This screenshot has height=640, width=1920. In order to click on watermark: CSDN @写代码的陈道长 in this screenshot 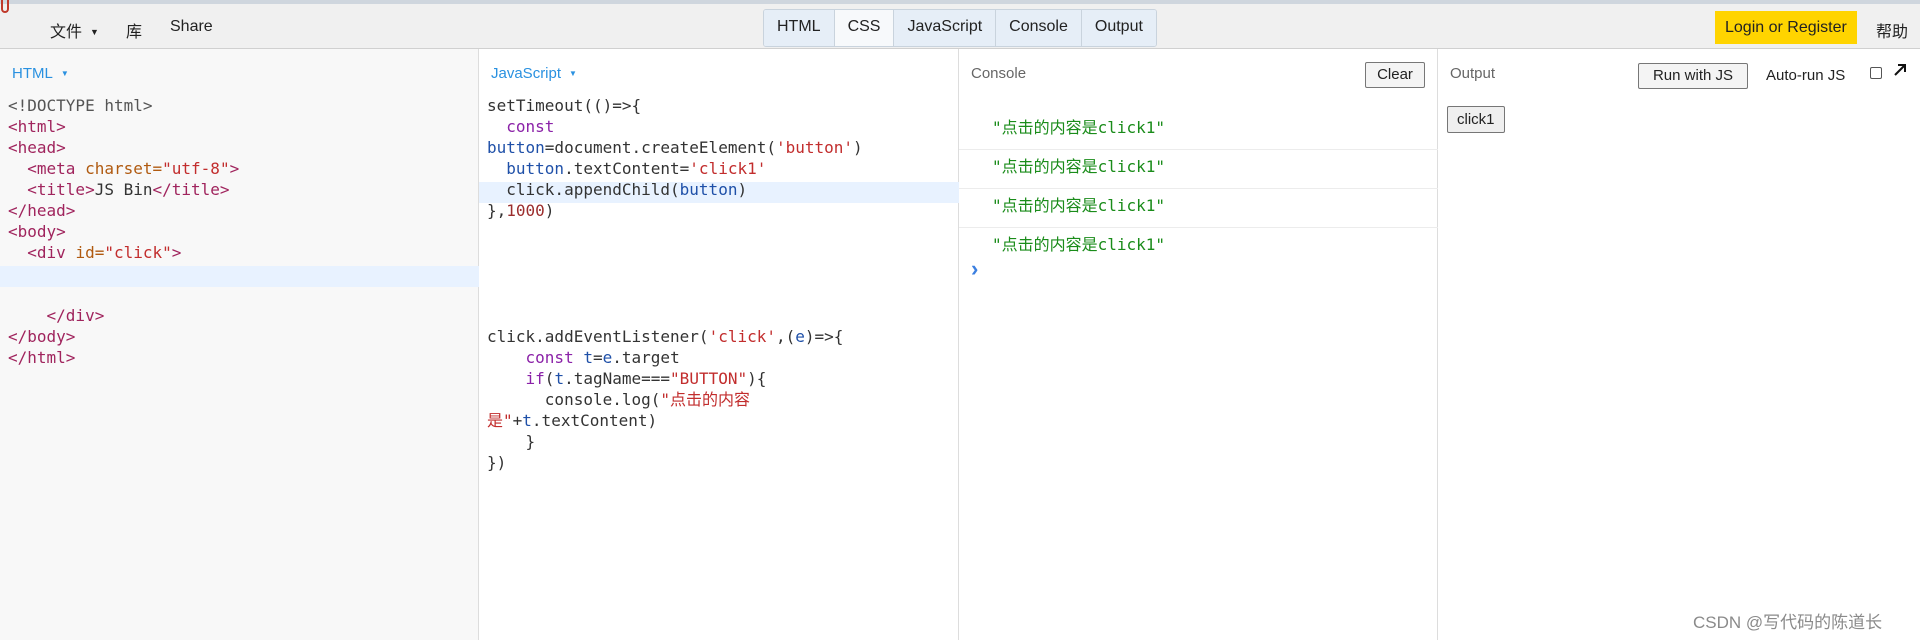, I will do `click(1788, 622)`.